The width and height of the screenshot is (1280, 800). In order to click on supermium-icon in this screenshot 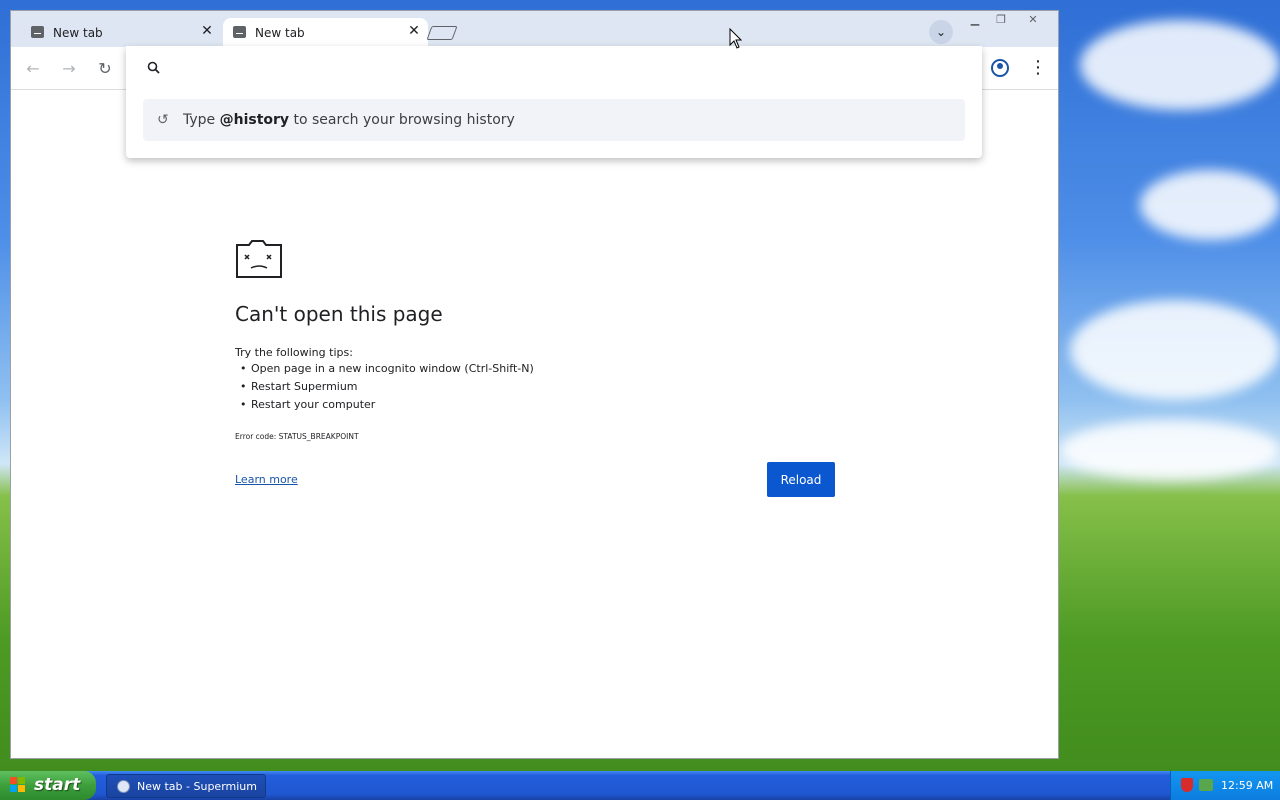, I will do `click(123, 786)`.